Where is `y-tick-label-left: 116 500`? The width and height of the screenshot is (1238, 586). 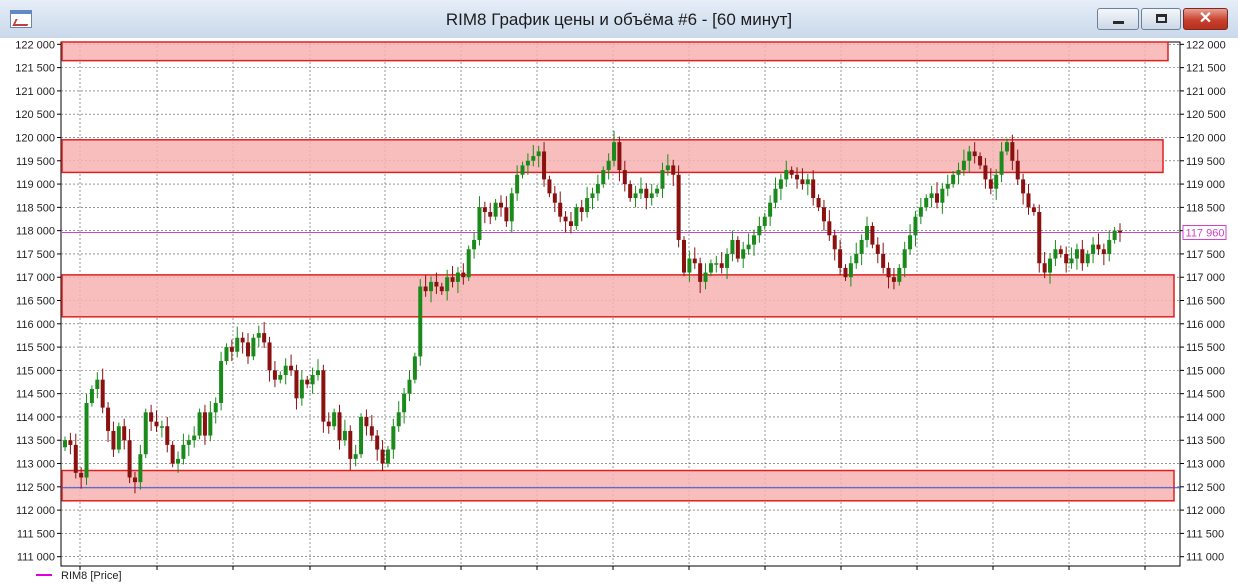
y-tick-label-left: 116 500 is located at coordinates (35, 302).